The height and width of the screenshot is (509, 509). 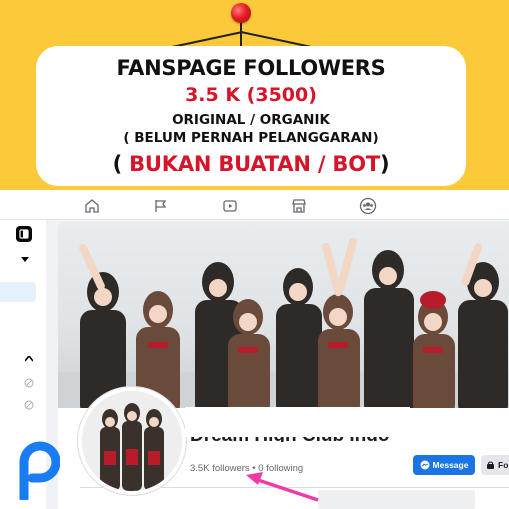 I want to click on groups-icon, so click(x=368, y=206).